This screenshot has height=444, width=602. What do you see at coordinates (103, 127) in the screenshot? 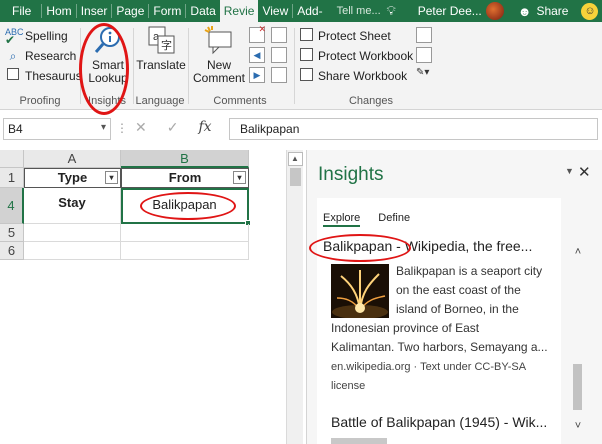
I see `chevron-down-icon: ▾` at bounding box center [103, 127].